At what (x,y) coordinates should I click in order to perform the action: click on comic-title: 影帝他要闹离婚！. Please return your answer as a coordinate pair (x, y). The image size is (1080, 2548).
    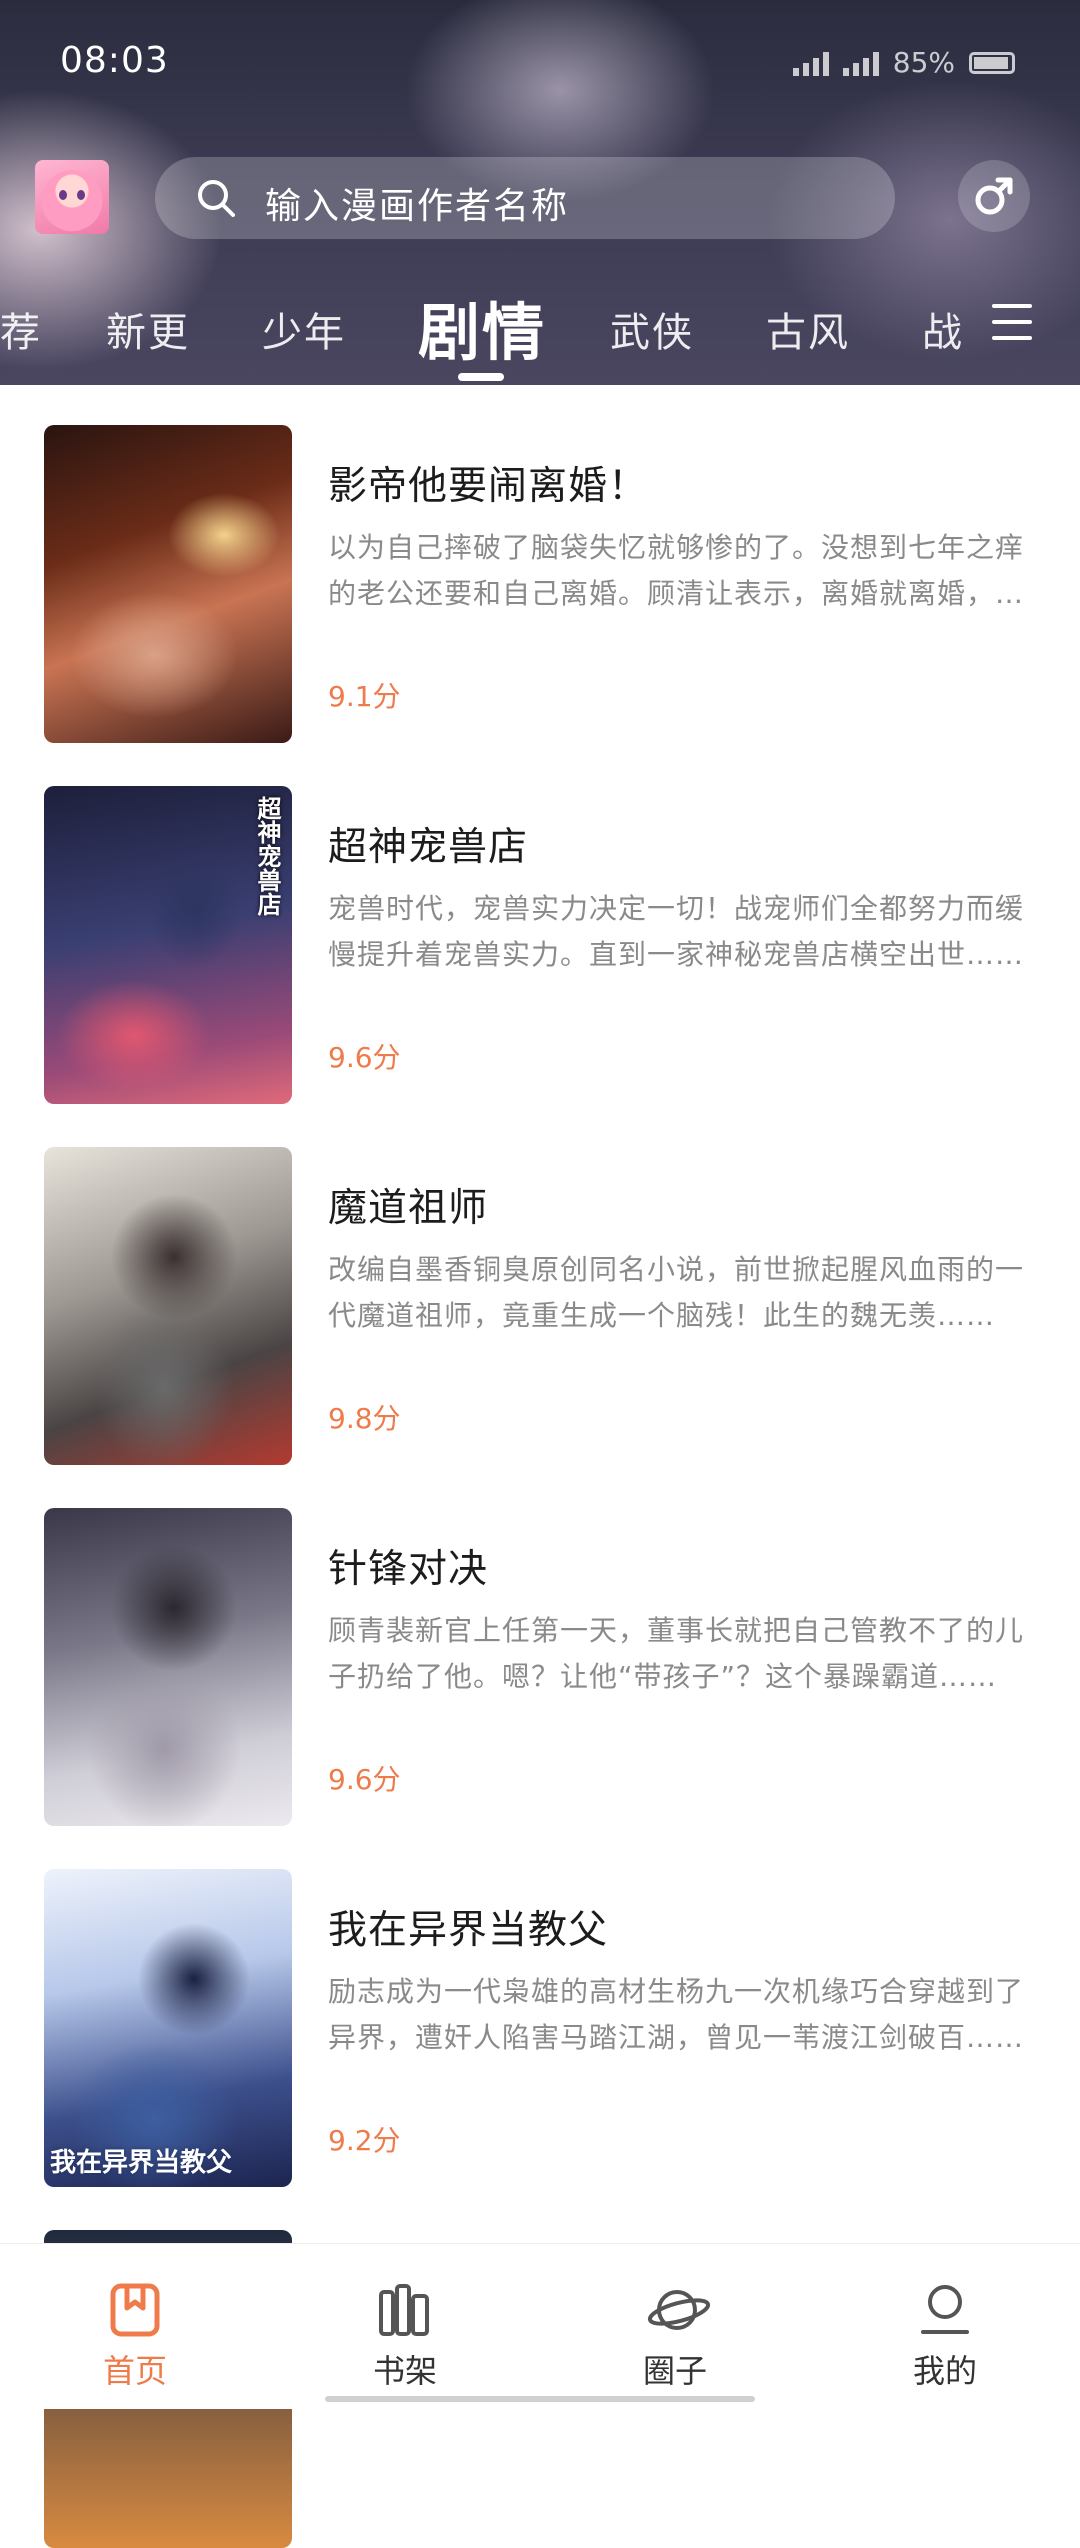
    Looking at the image, I should click on (488, 486).